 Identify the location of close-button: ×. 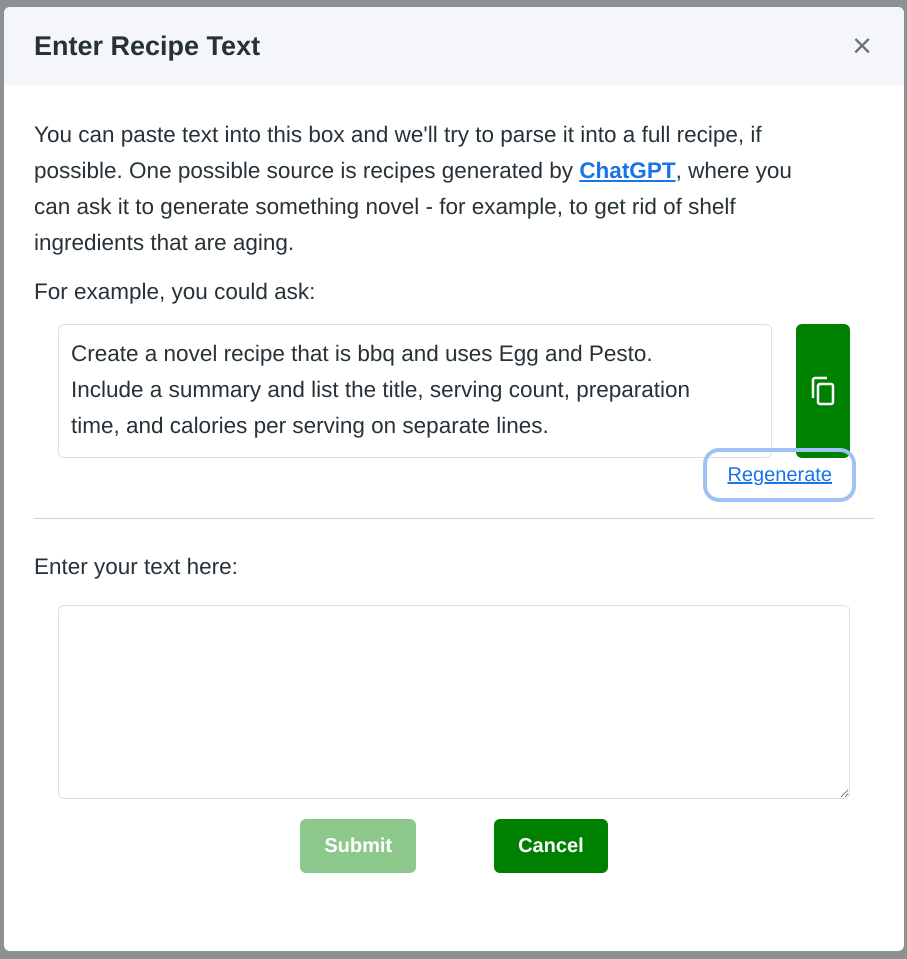
(862, 46).